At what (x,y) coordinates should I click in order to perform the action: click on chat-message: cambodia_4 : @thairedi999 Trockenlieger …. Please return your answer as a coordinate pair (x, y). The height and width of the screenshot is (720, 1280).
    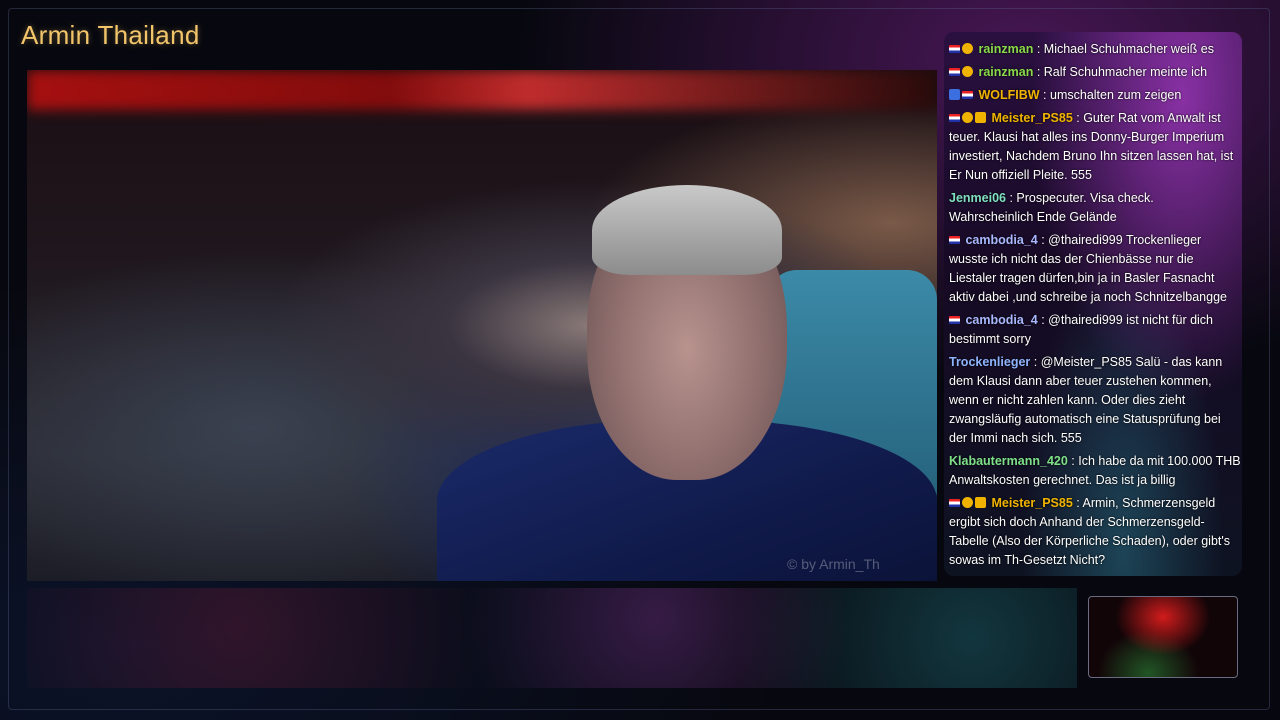
    Looking at the image, I should click on (1095, 269).